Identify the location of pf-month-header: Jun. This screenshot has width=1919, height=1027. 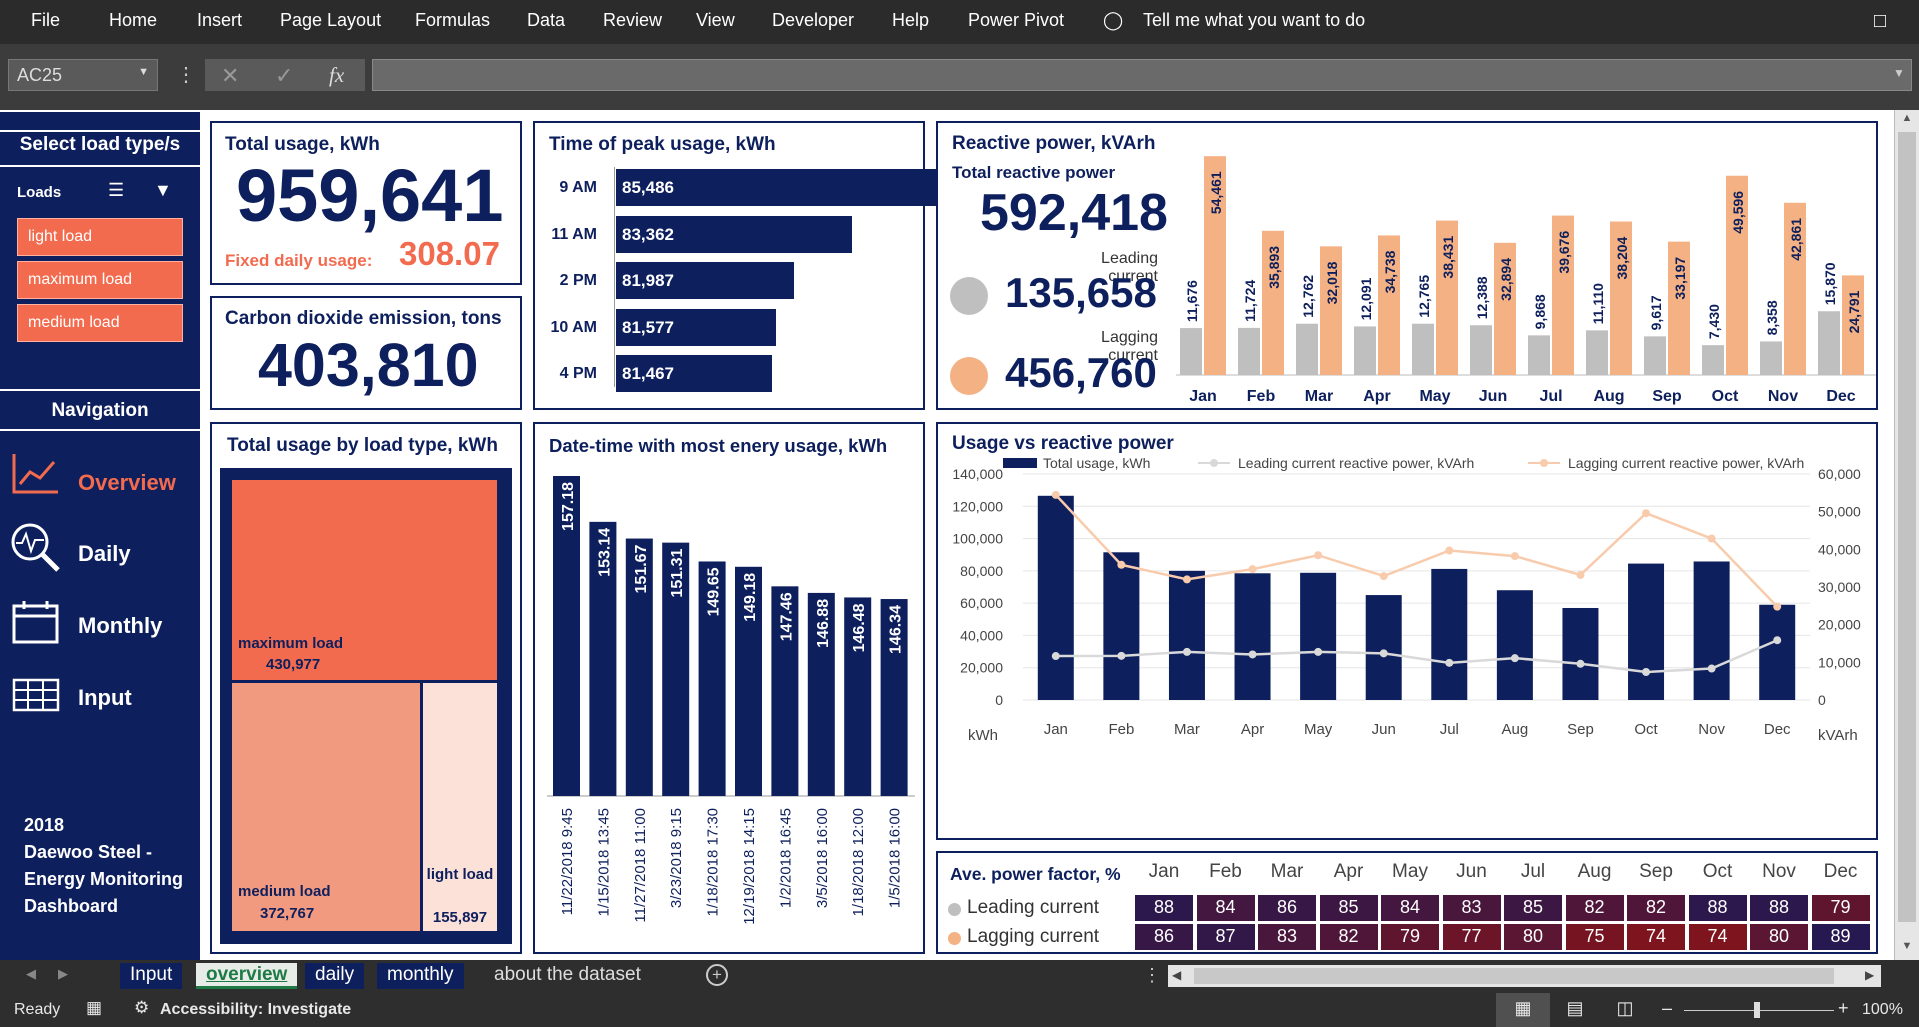
(1471, 871).